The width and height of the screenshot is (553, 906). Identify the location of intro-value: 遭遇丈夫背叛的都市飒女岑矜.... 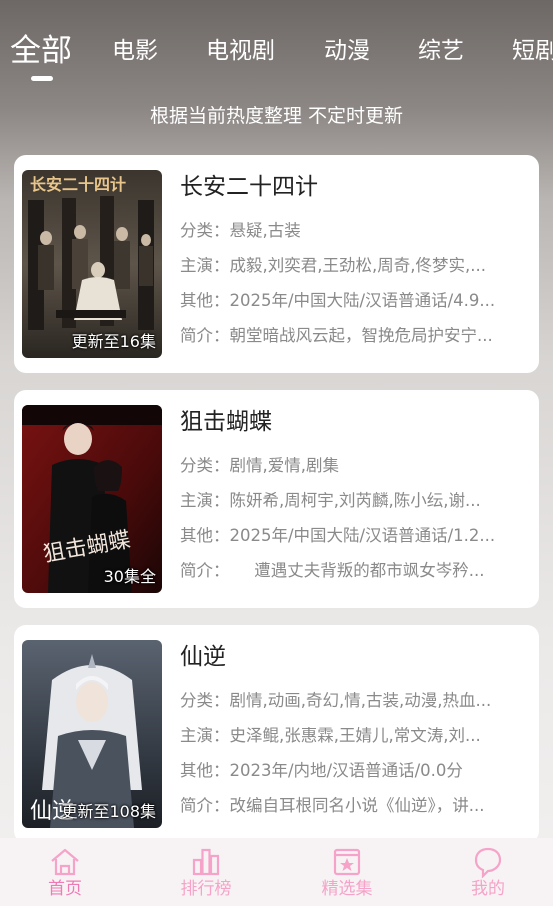
(353, 570).